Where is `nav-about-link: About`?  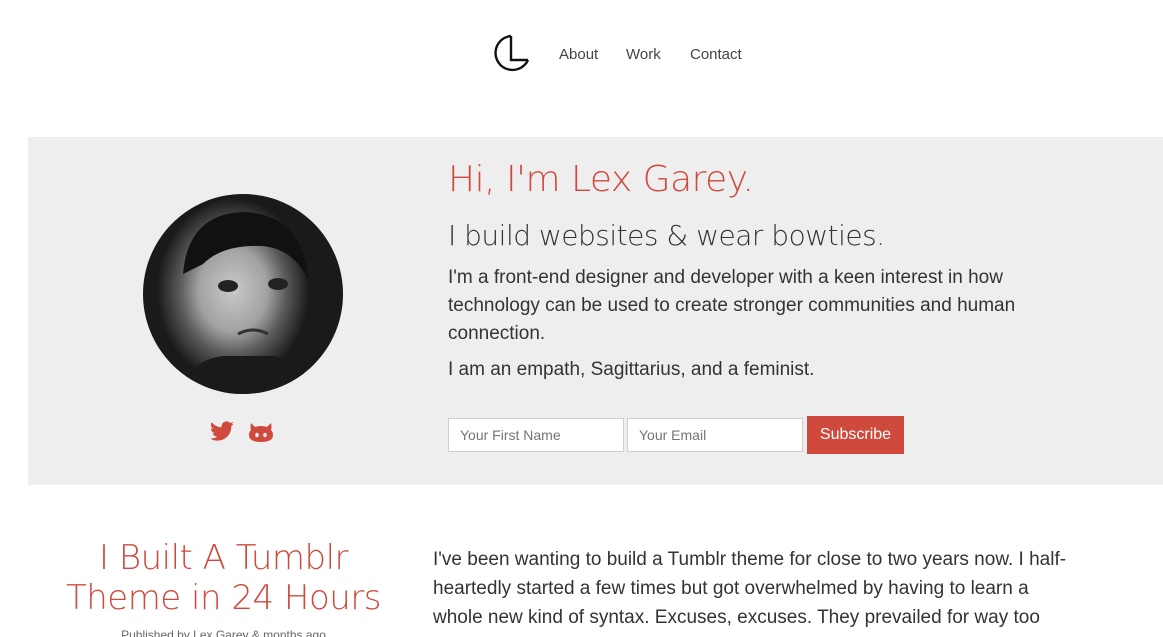 nav-about-link: About is located at coordinates (578, 54).